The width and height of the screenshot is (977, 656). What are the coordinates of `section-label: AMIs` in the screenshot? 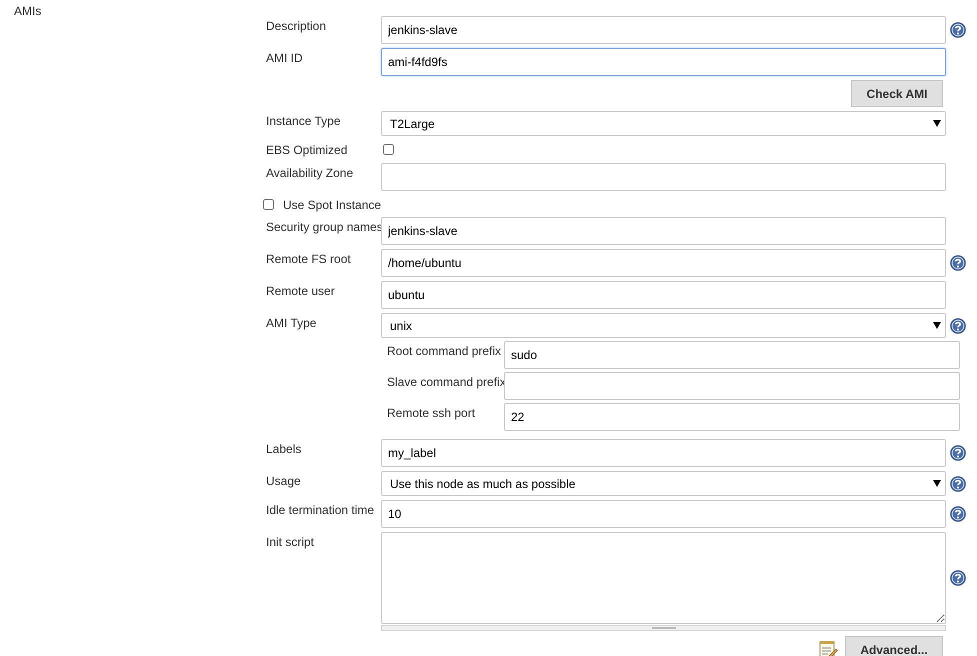 It's located at (28, 11).